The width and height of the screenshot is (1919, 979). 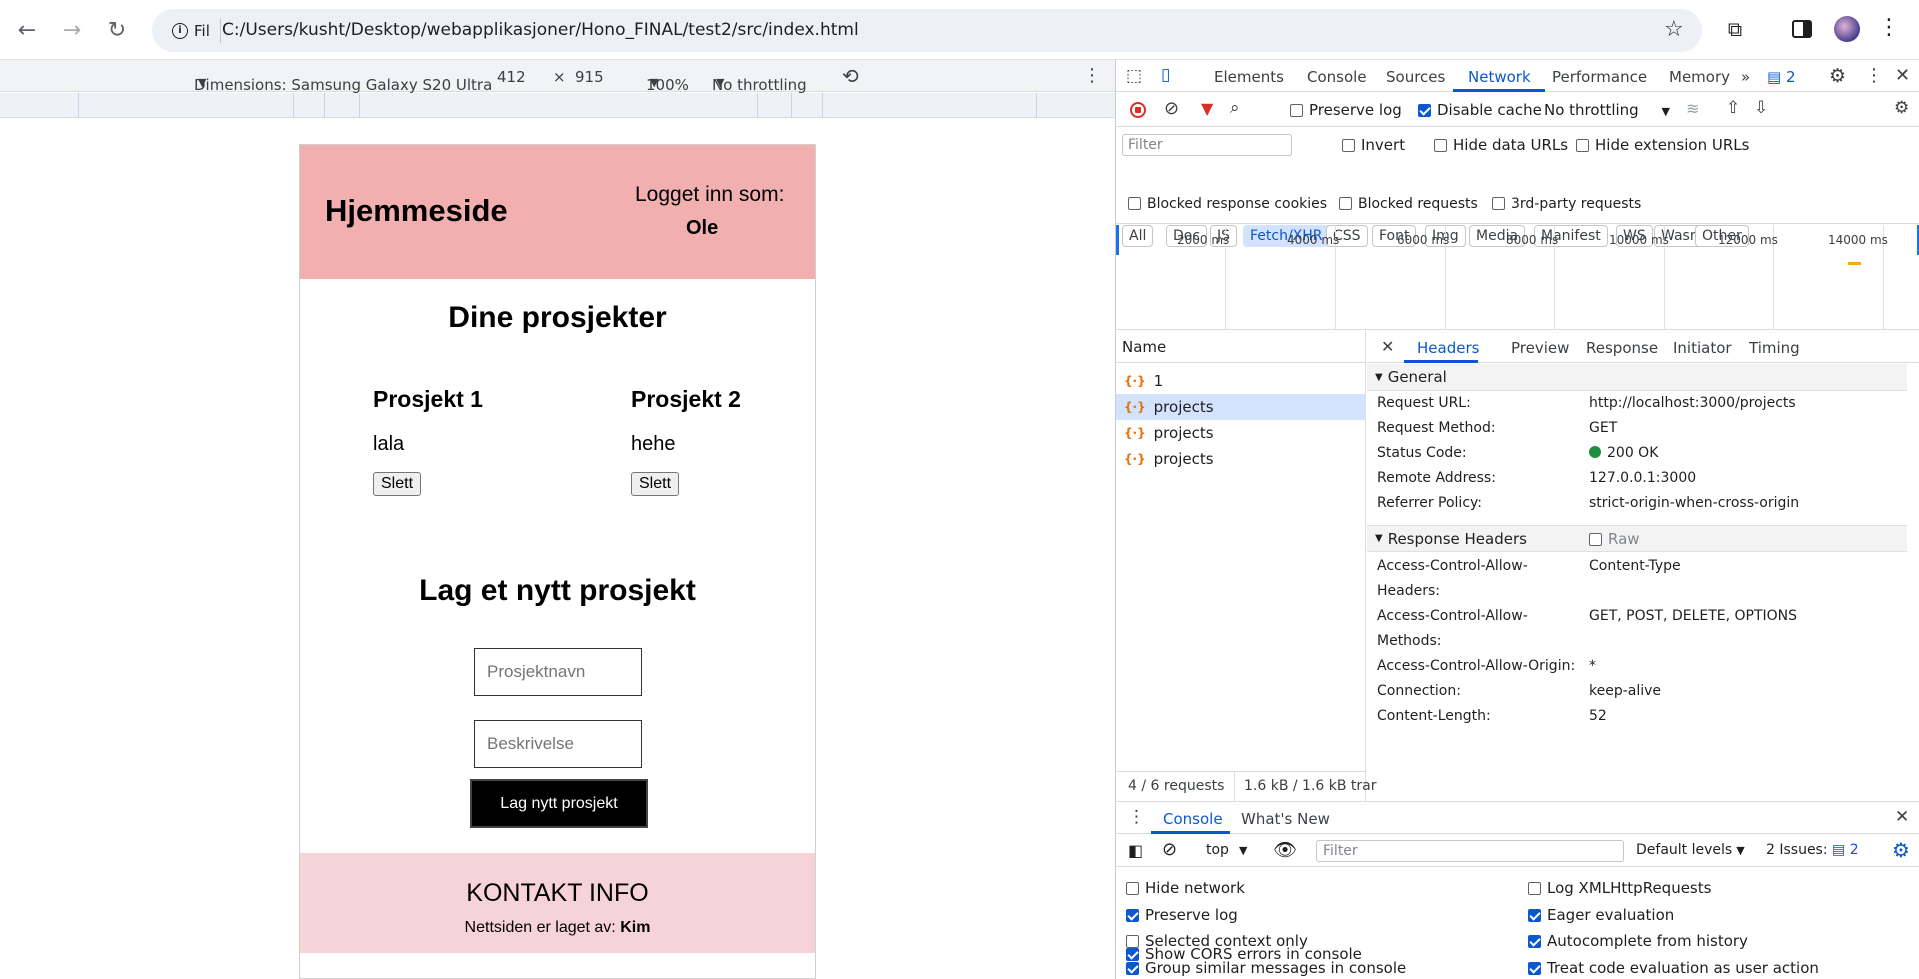 What do you see at coordinates (1735, 29) in the screenshot?
I see `extensions-icon: ⧉` at bounding box center [1735, 29].